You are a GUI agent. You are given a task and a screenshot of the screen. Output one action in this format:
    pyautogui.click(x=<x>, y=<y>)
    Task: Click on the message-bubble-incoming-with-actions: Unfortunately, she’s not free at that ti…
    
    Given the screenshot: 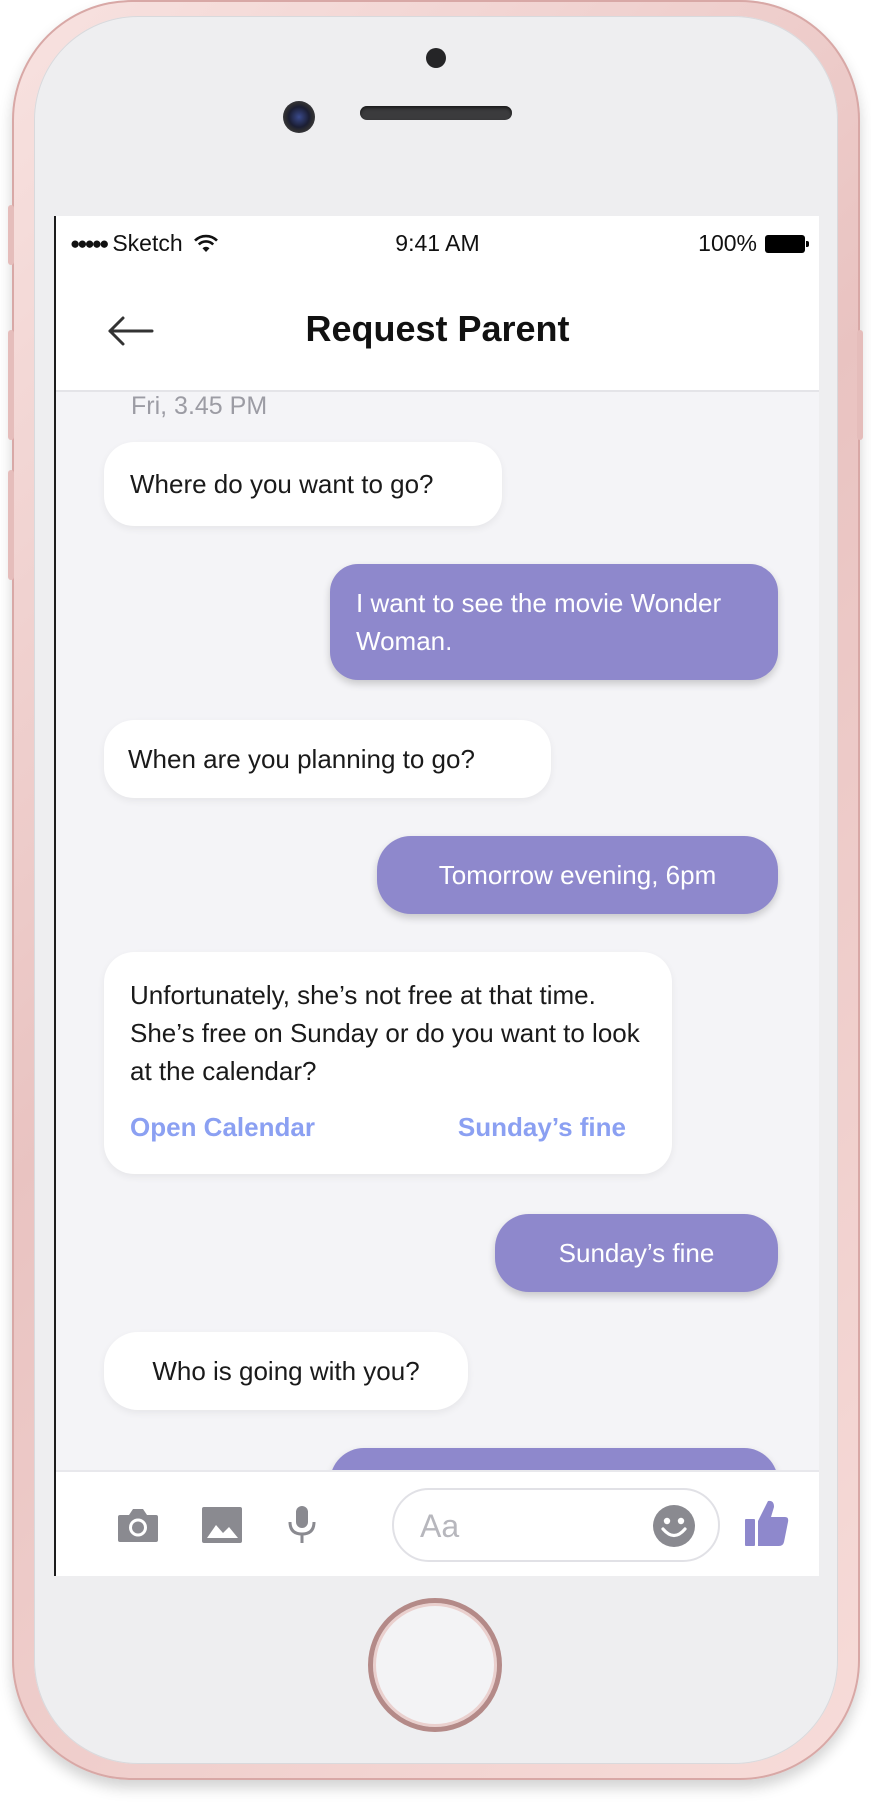 What is the action you would take?
    pyautogui.click(x=388, y=1063)
    